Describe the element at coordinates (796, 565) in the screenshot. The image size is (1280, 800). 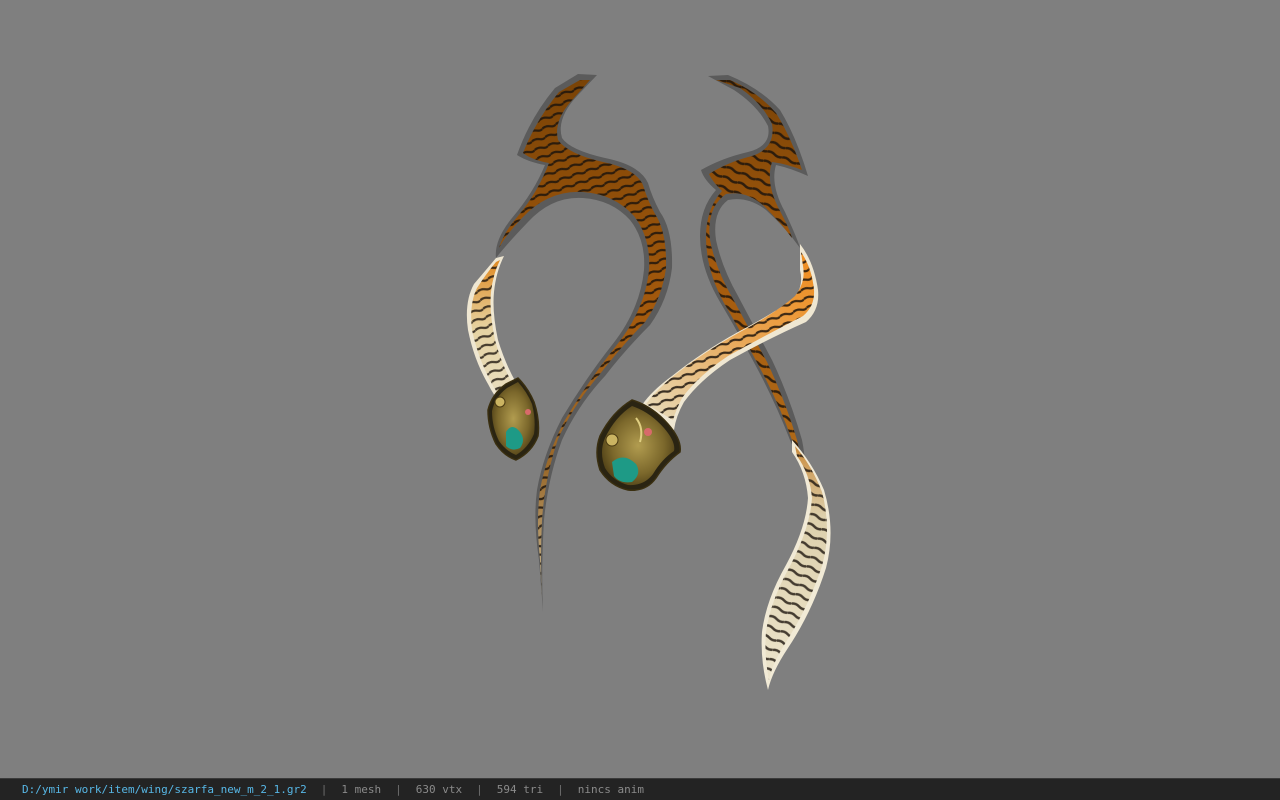
I see `right-tail-ribbon` at that location.